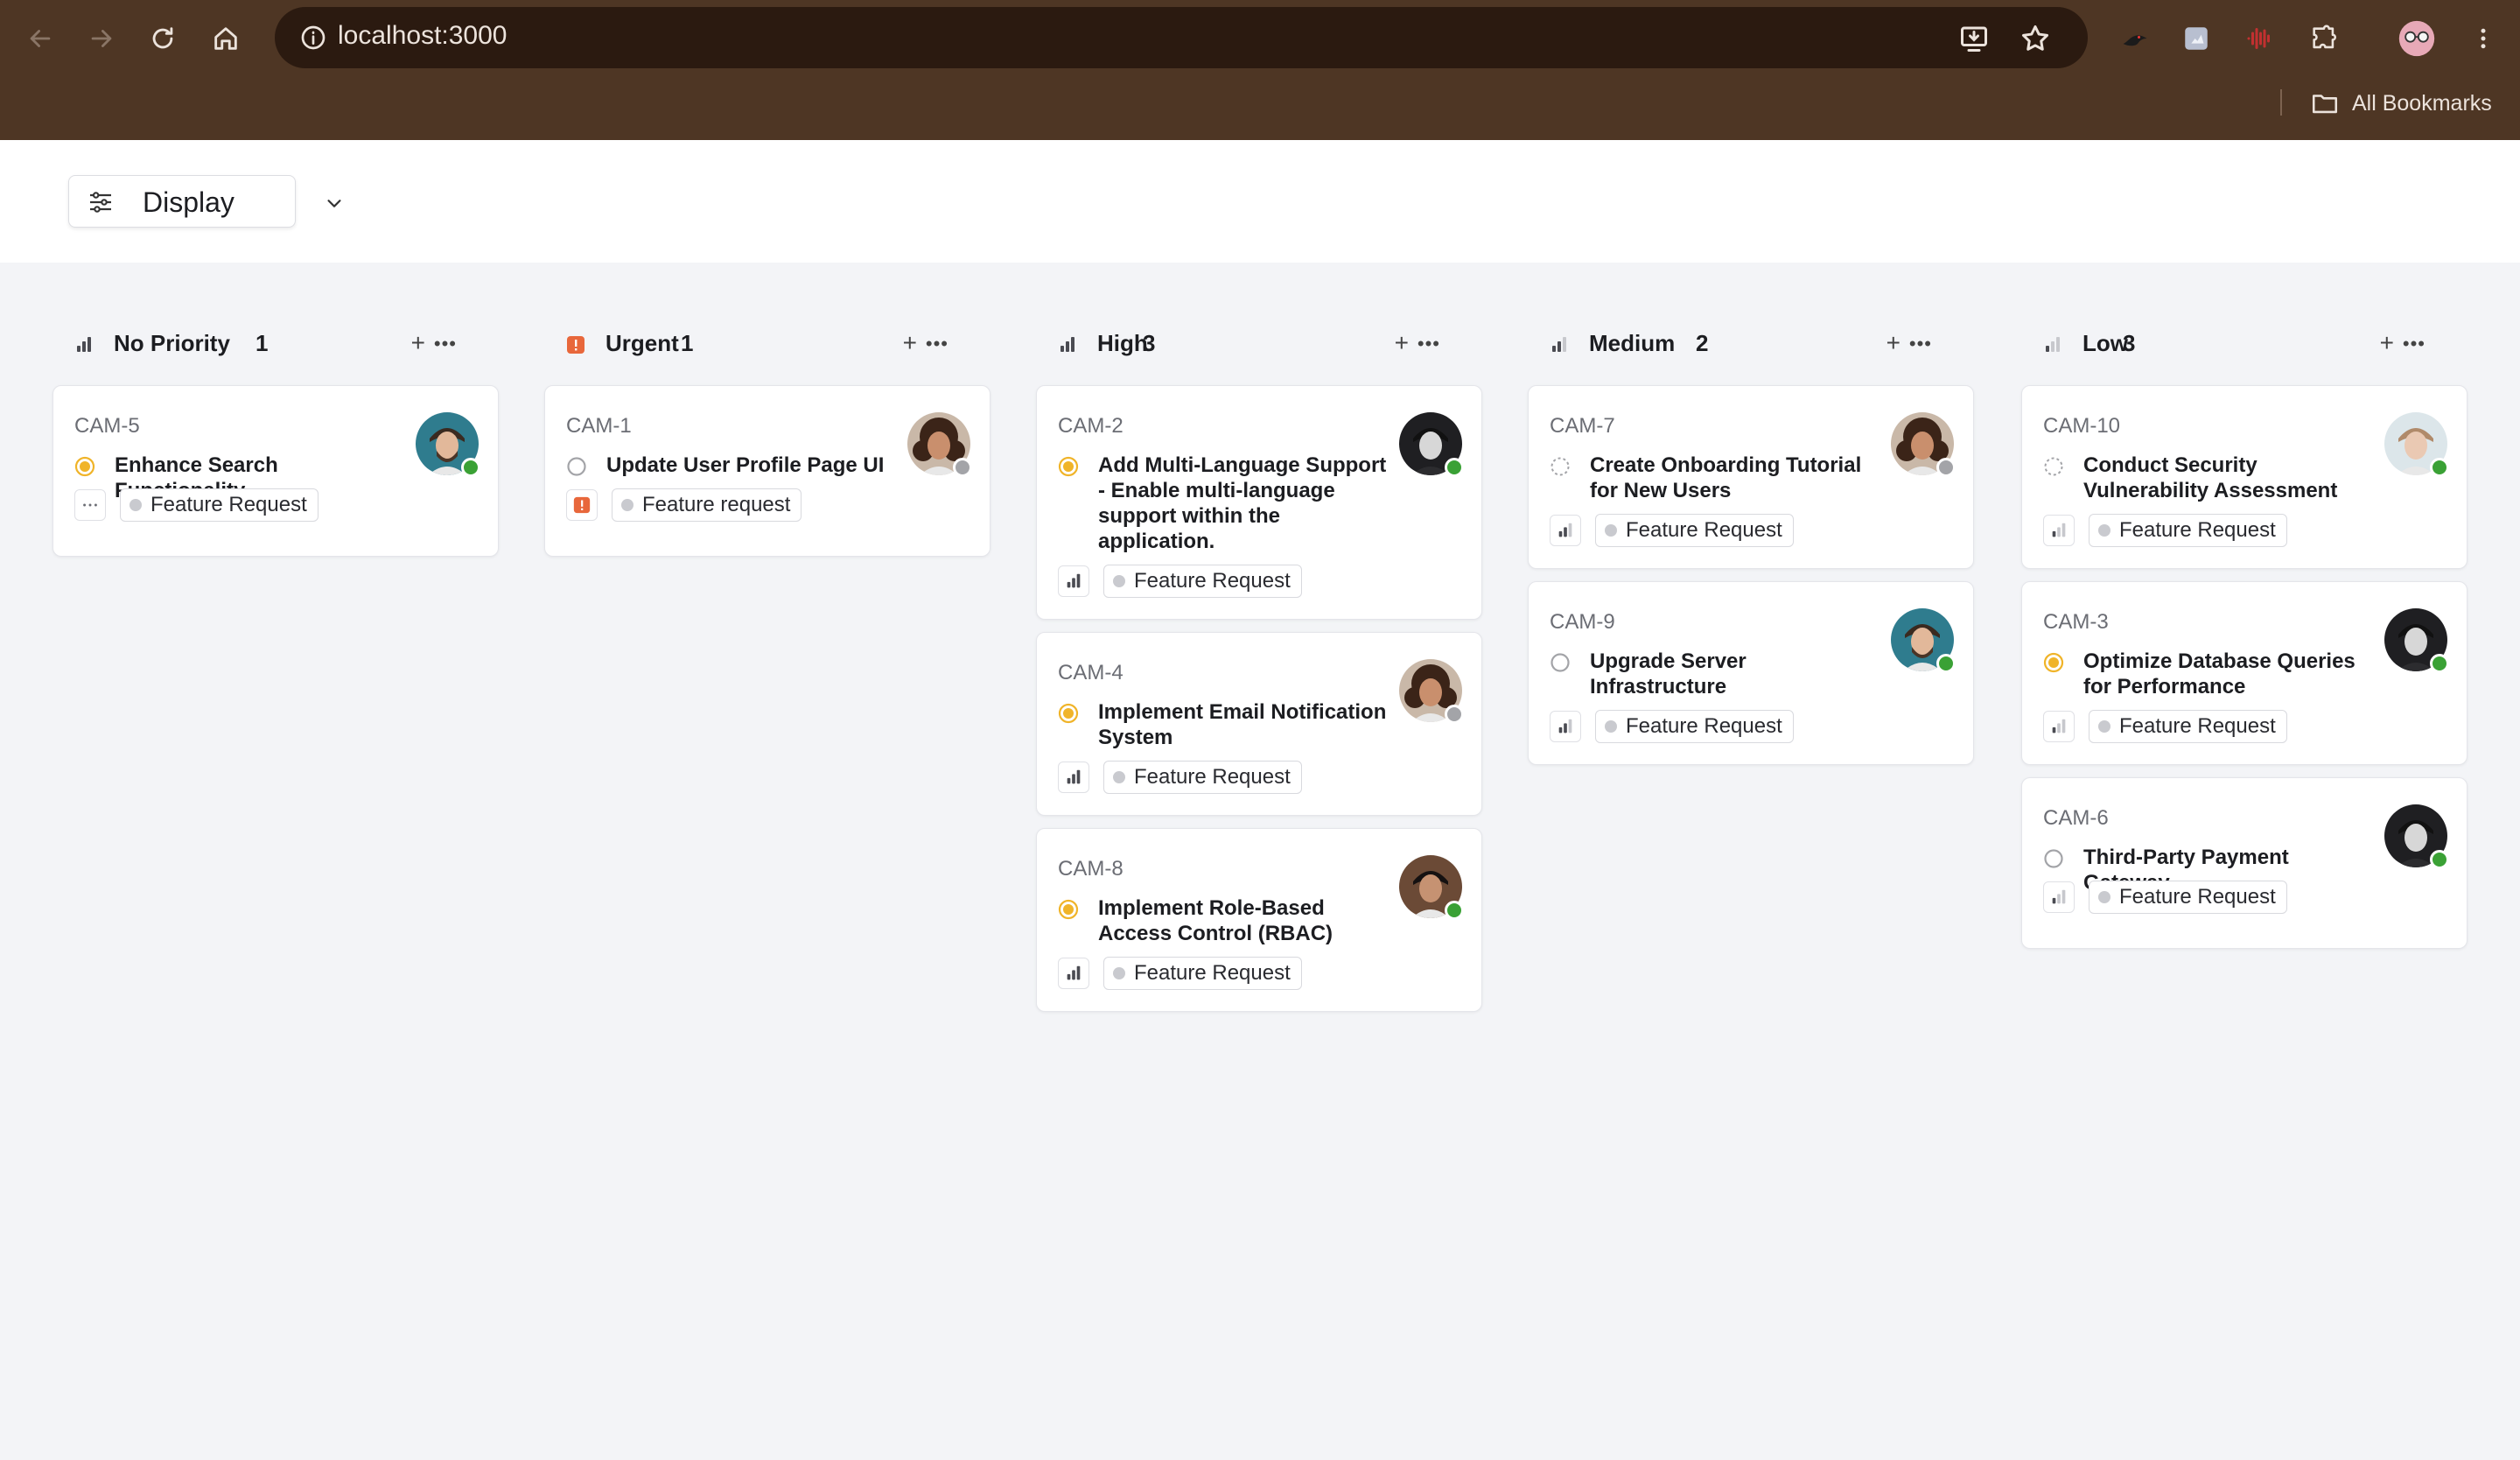 The height and width of the screenshot is (1460, 2520). I want to click on issue-title: Upgrade Server Infrastructure, so click(1668, 673).